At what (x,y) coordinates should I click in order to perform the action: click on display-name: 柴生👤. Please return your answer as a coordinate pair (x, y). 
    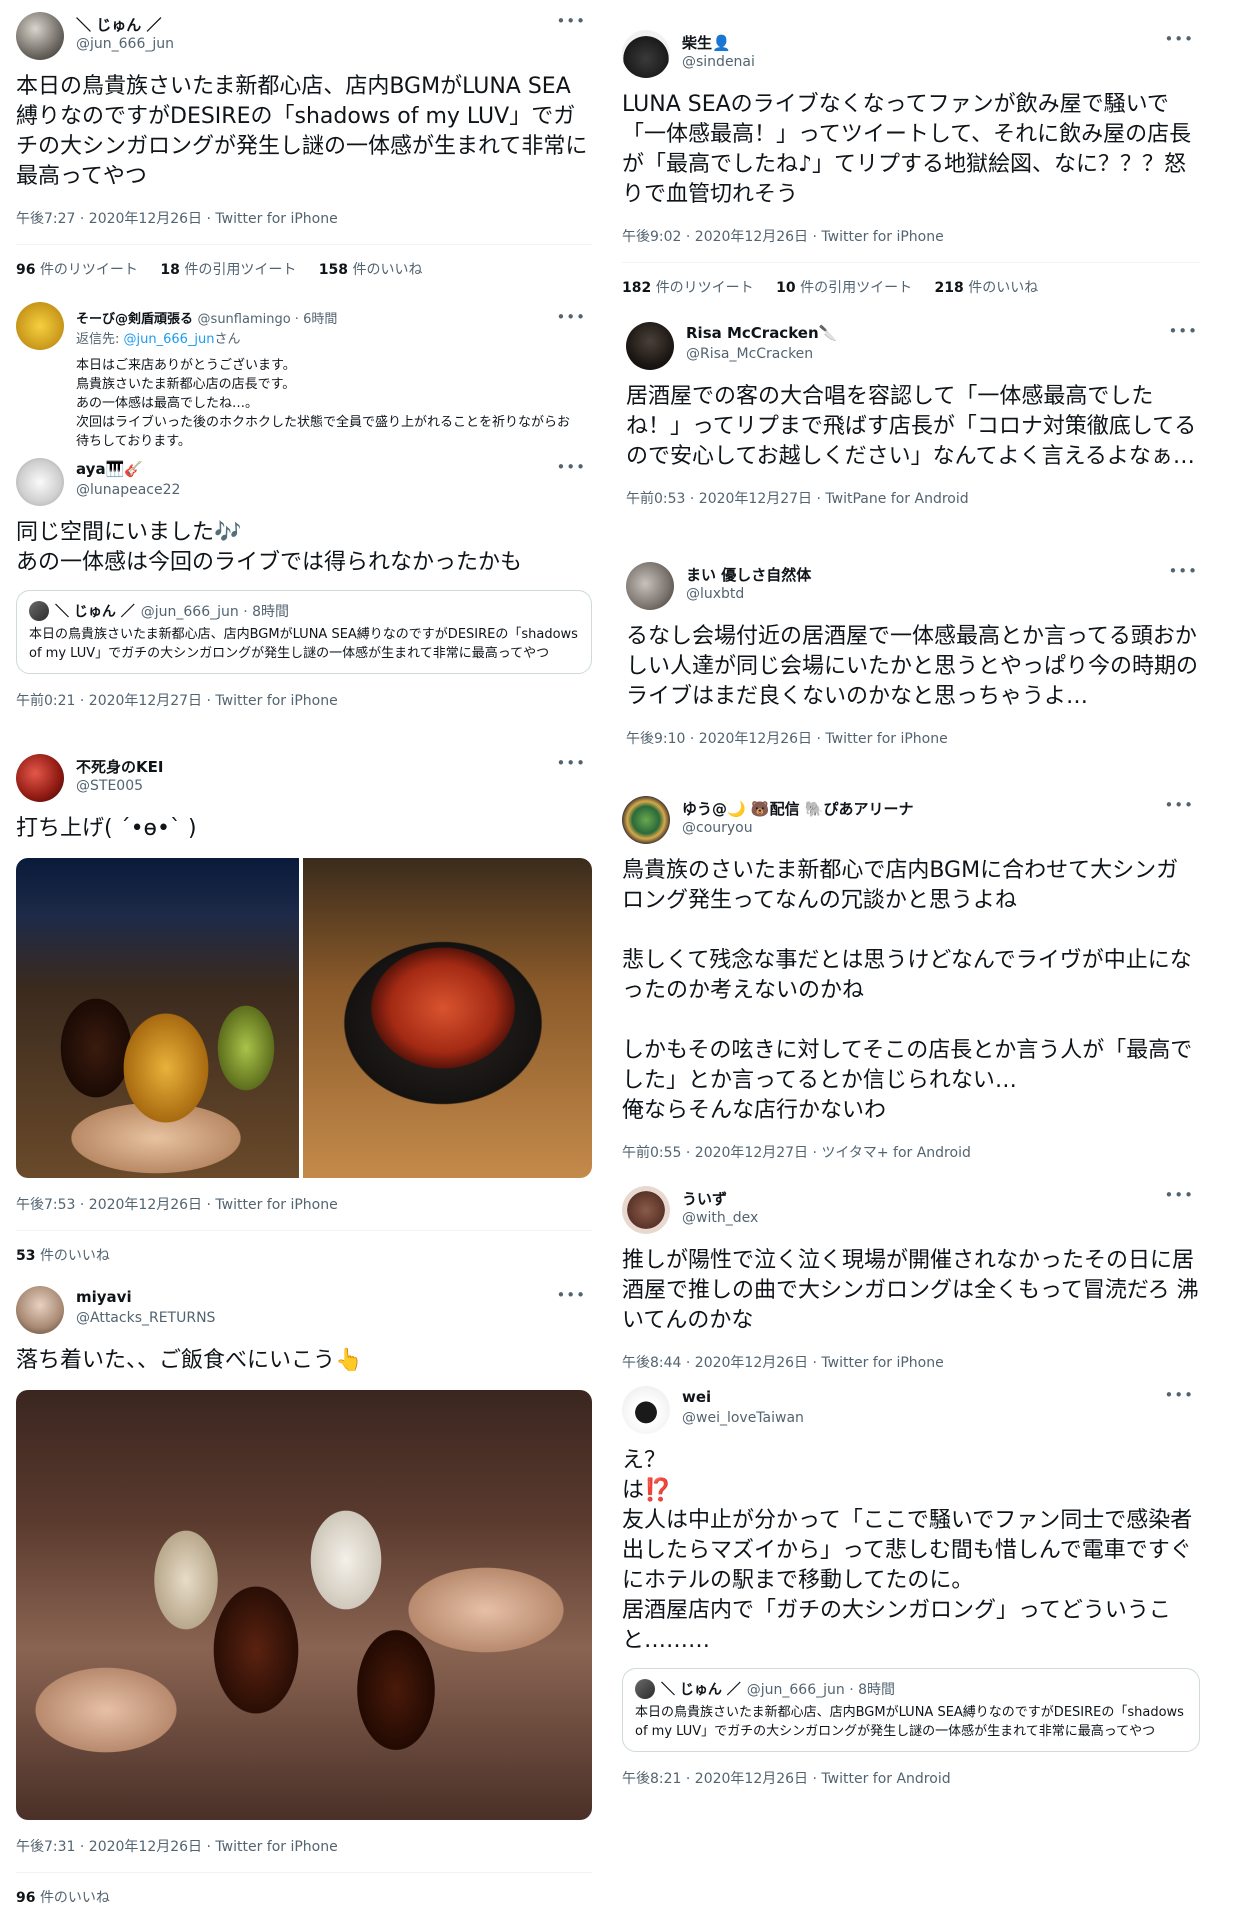
    Looking at the image, I should click on (706, 42).